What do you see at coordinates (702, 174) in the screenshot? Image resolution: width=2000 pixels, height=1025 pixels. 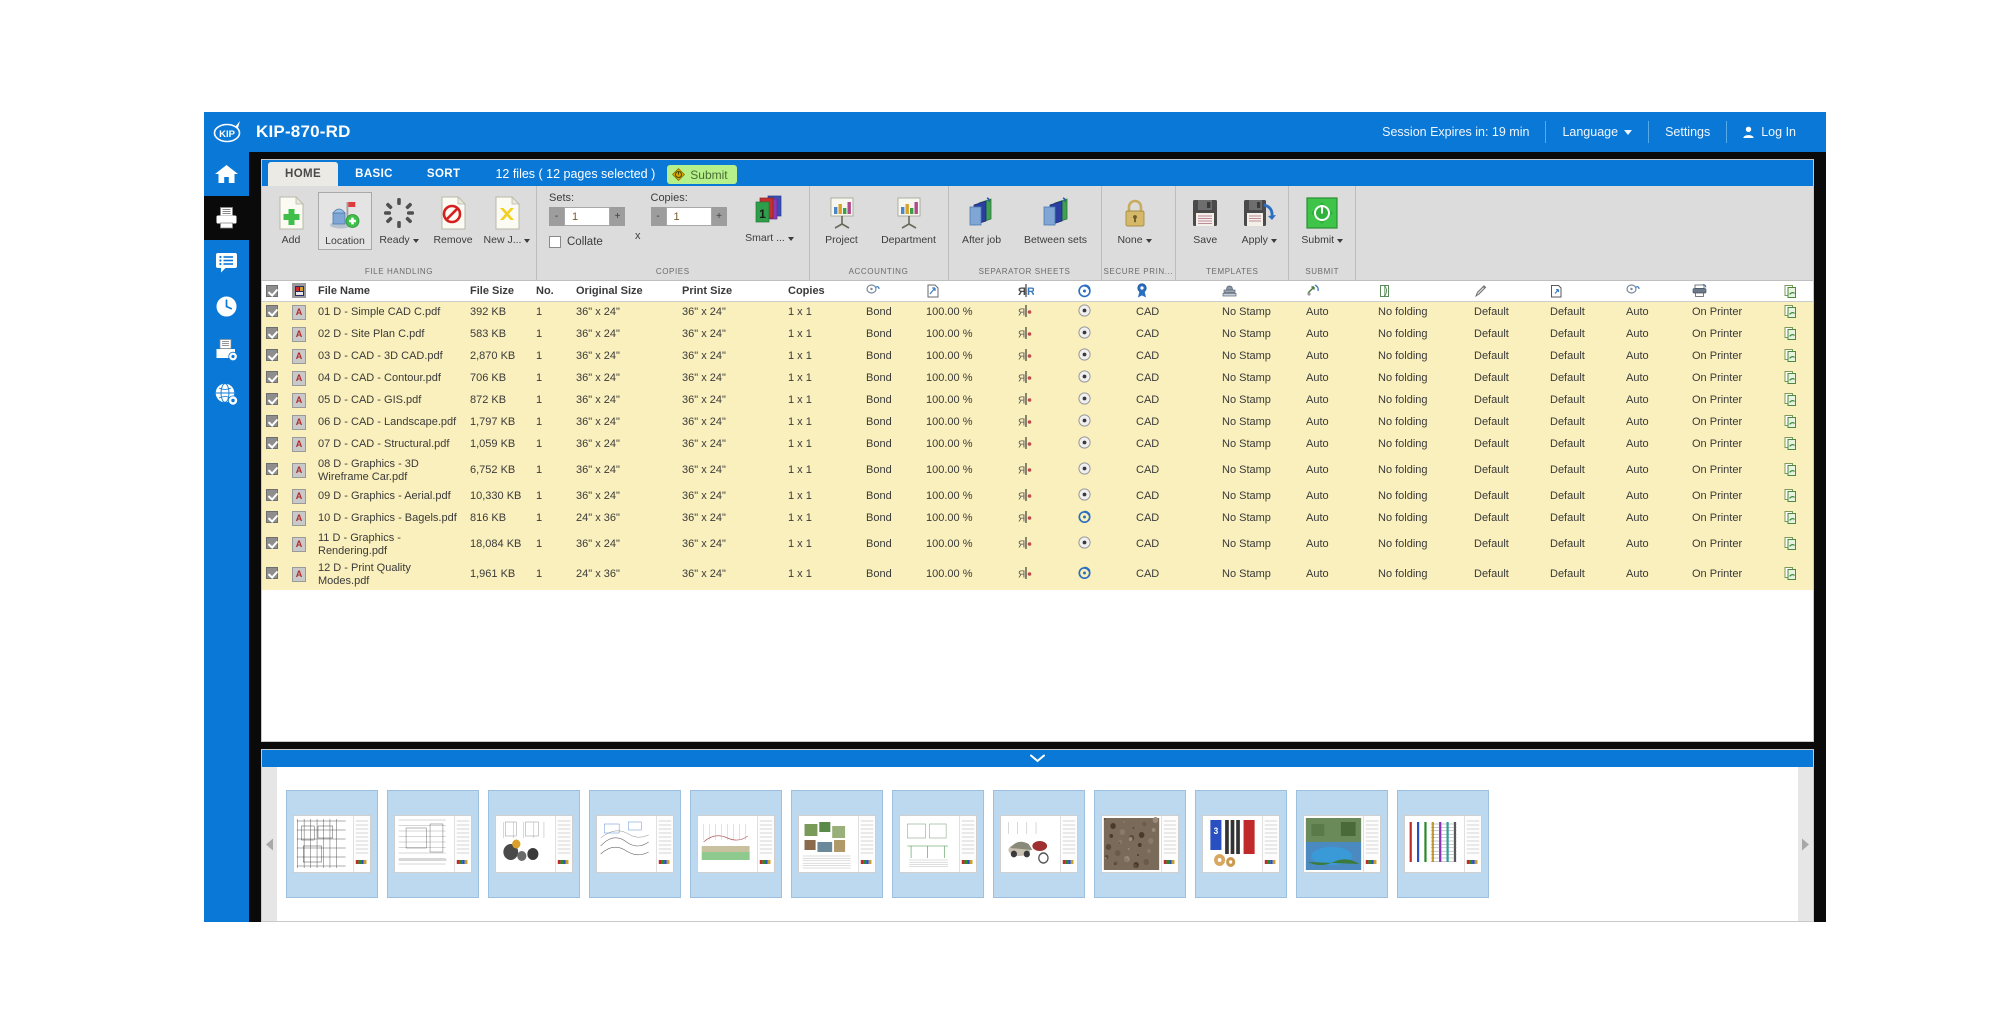 I see `submit-quick-button: Submit` at bounding box center [702, 174].